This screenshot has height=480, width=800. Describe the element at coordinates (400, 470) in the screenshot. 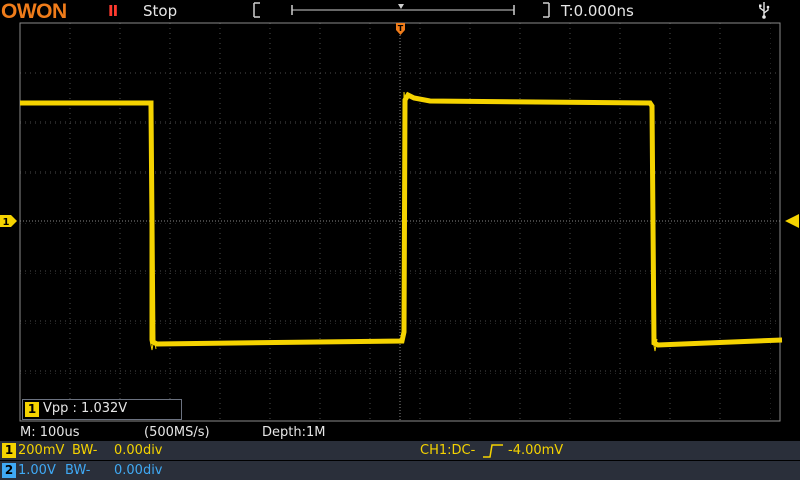

I see `ch2-status-row: 2 1.00V BW- 0.00div` at that location.